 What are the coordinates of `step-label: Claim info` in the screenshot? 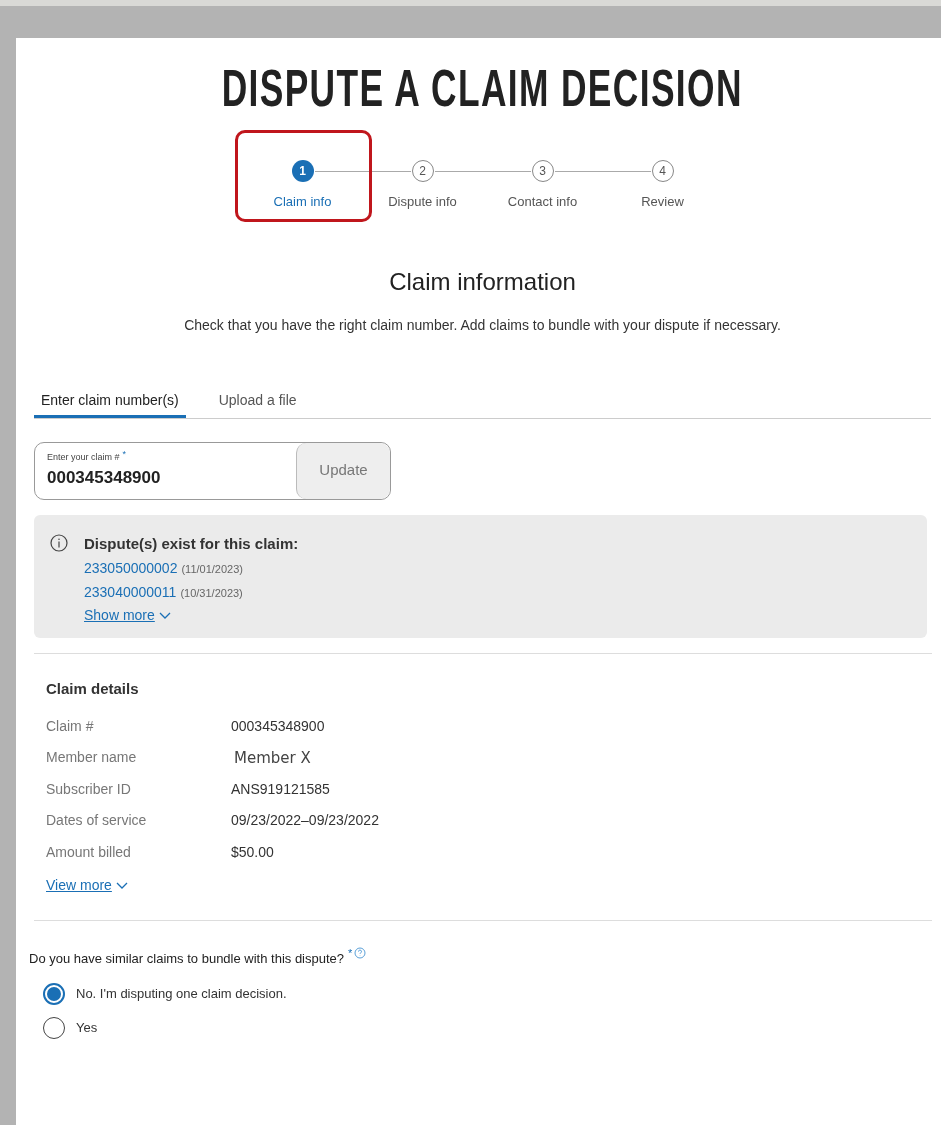 It's located at (302, 202).